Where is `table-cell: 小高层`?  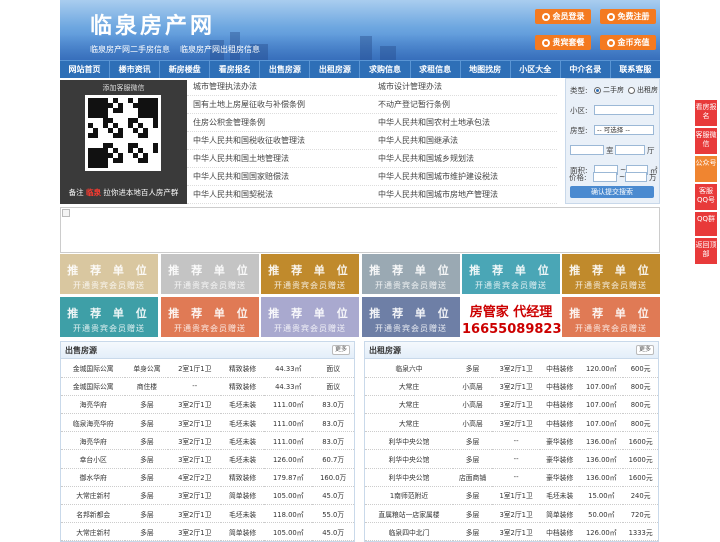
table-cell: 小高层 is located at coordinates (473, 386).